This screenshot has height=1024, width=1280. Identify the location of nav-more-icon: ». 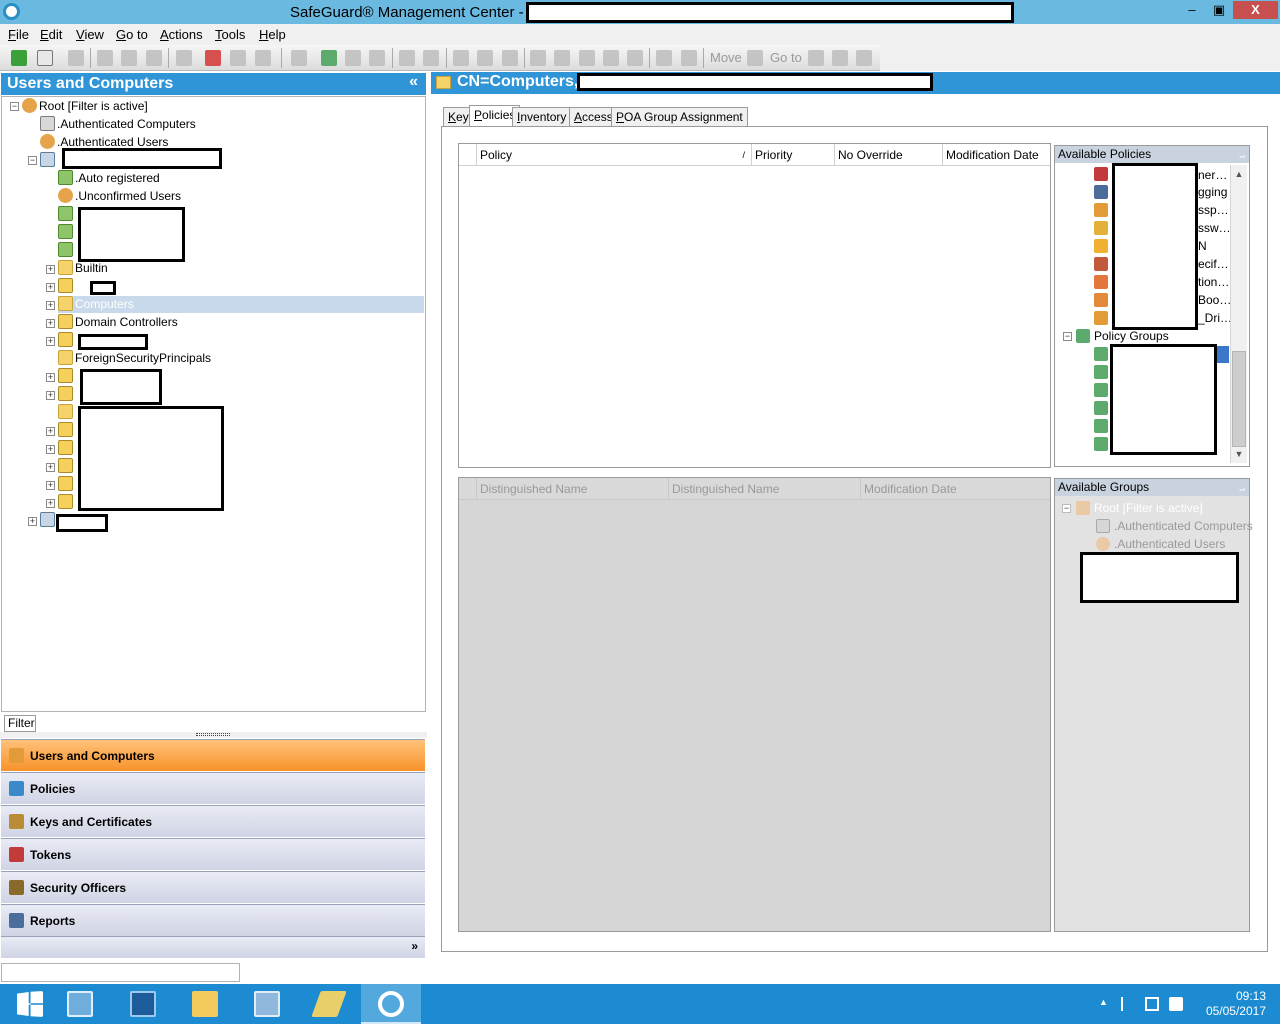
(414, 946).